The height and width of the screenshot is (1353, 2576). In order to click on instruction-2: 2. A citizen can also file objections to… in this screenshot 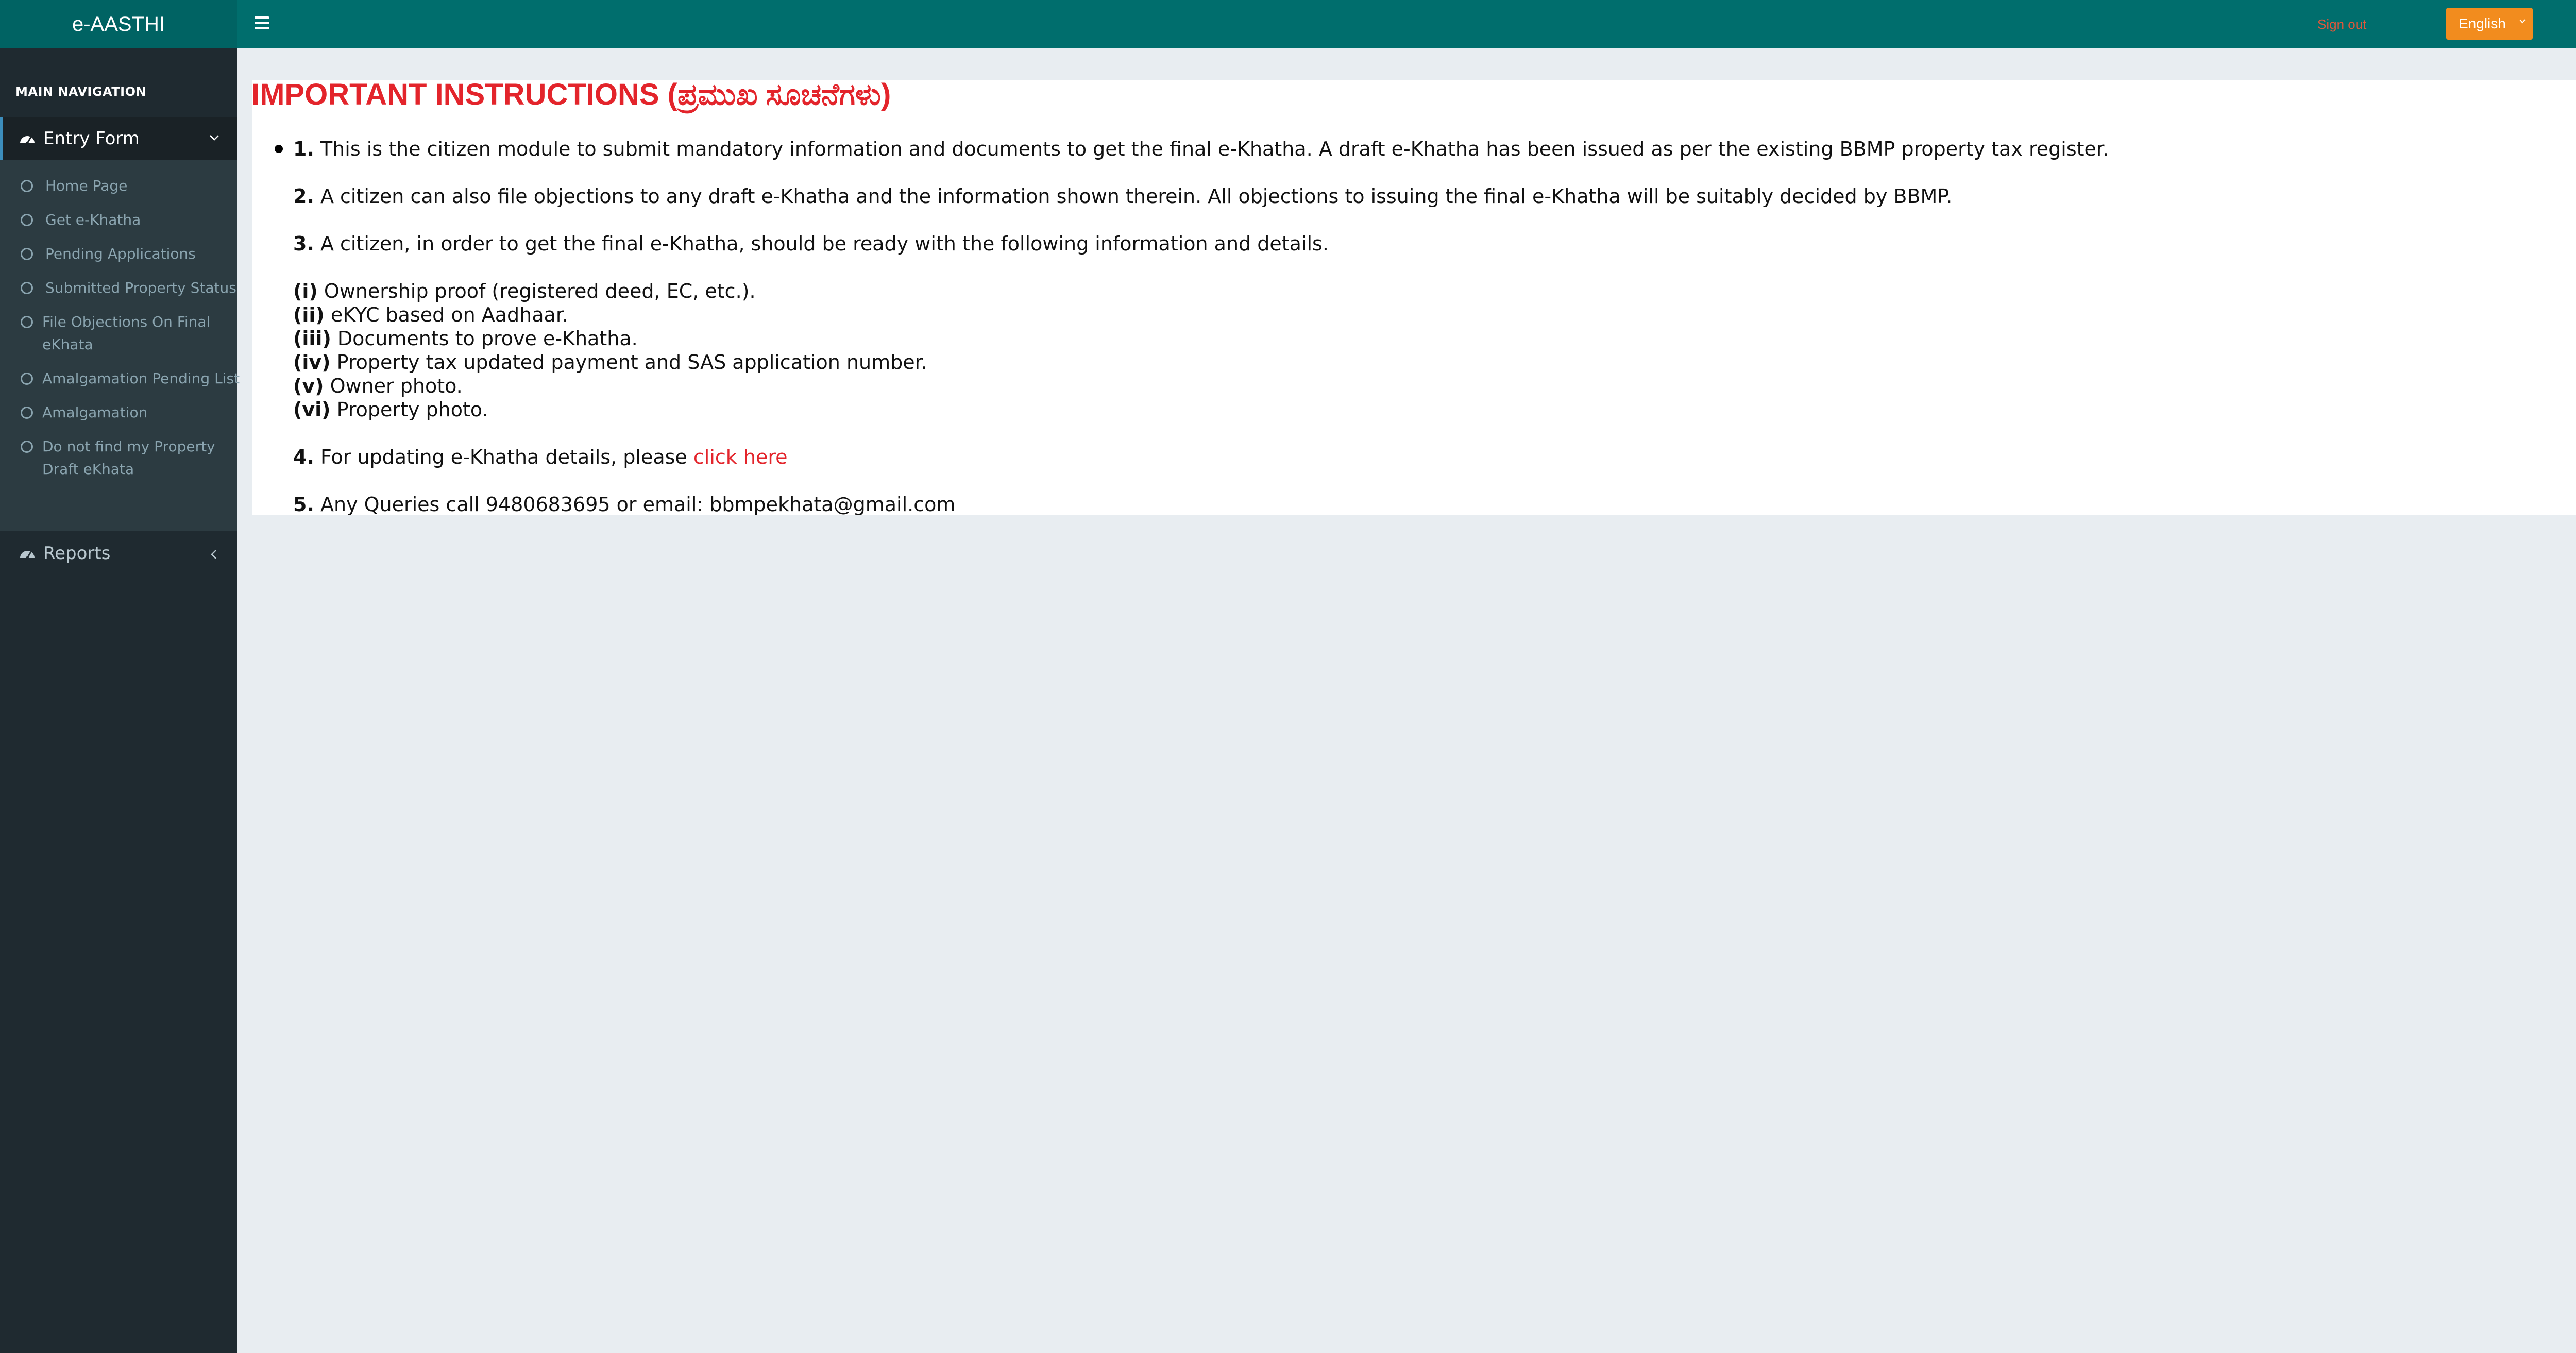, I will do `click(1122, 196)`.